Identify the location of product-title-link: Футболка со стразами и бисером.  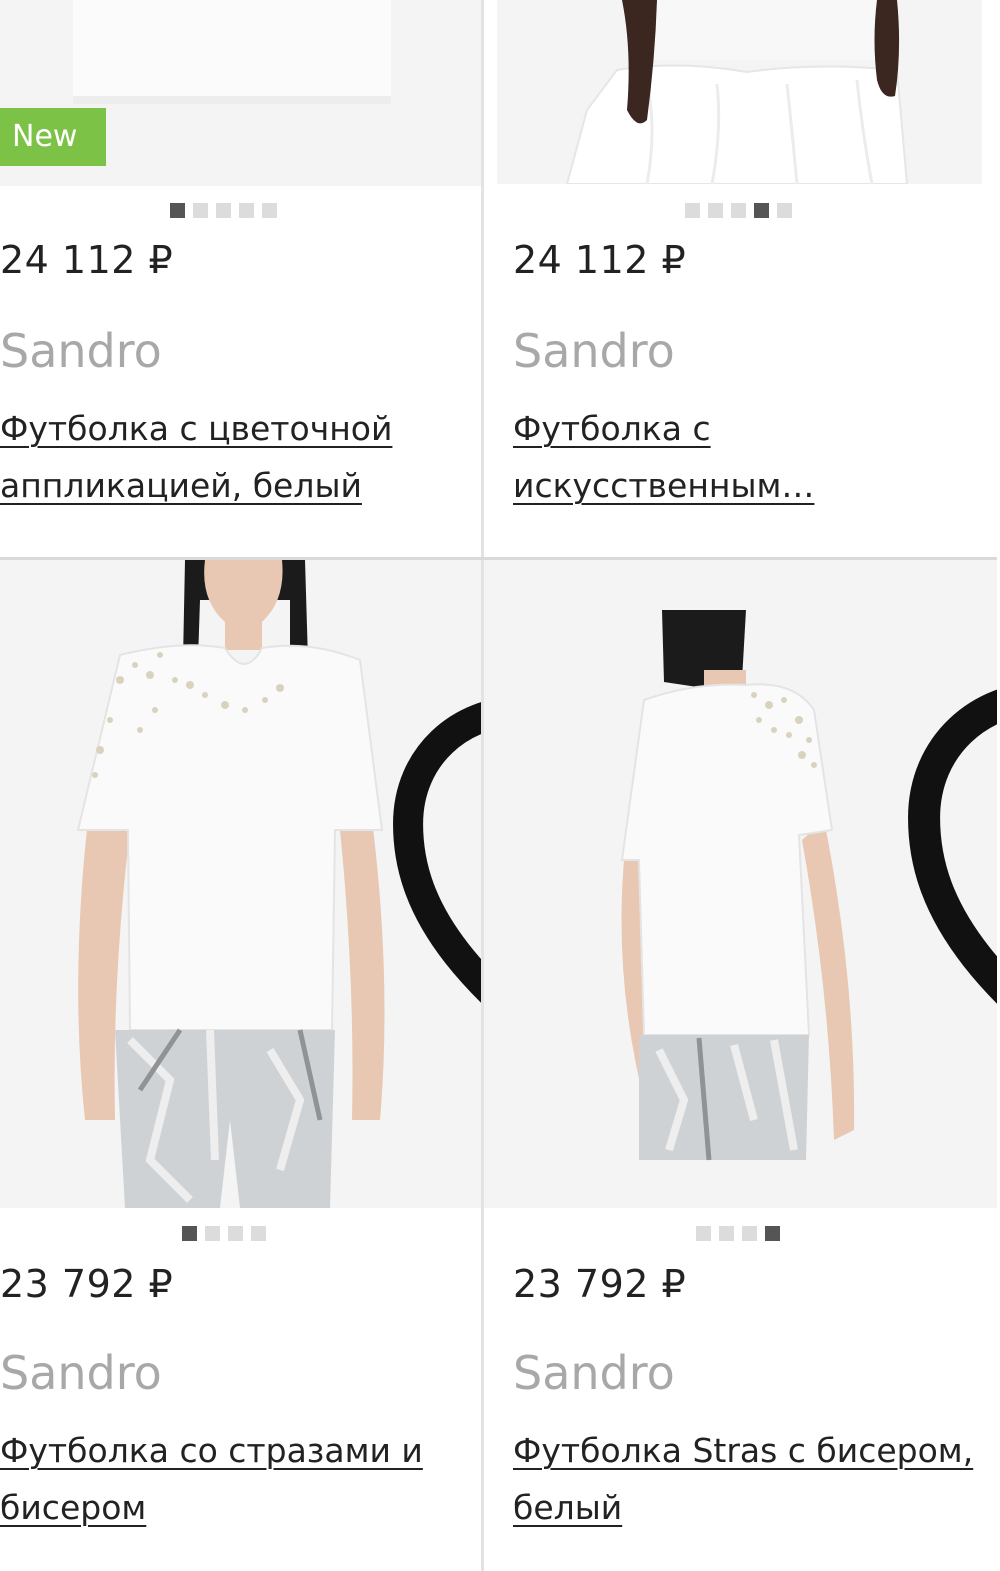
(235, 1479).